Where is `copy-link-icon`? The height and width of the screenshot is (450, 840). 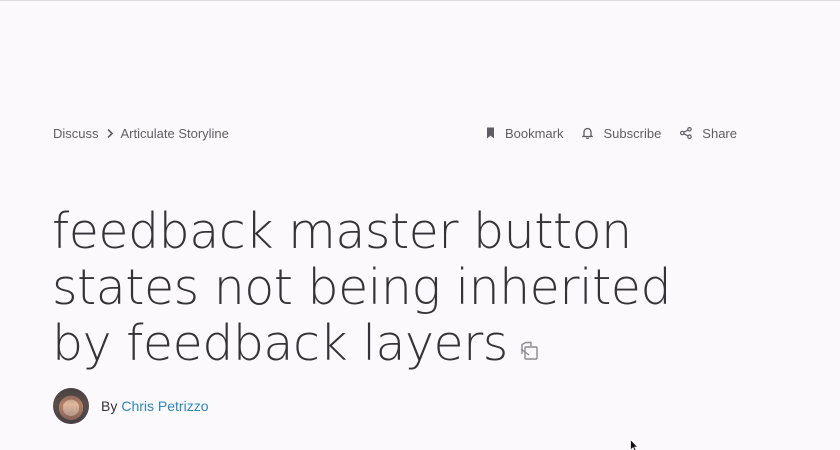 copy-link-icon is located at coordinates (529, 345).